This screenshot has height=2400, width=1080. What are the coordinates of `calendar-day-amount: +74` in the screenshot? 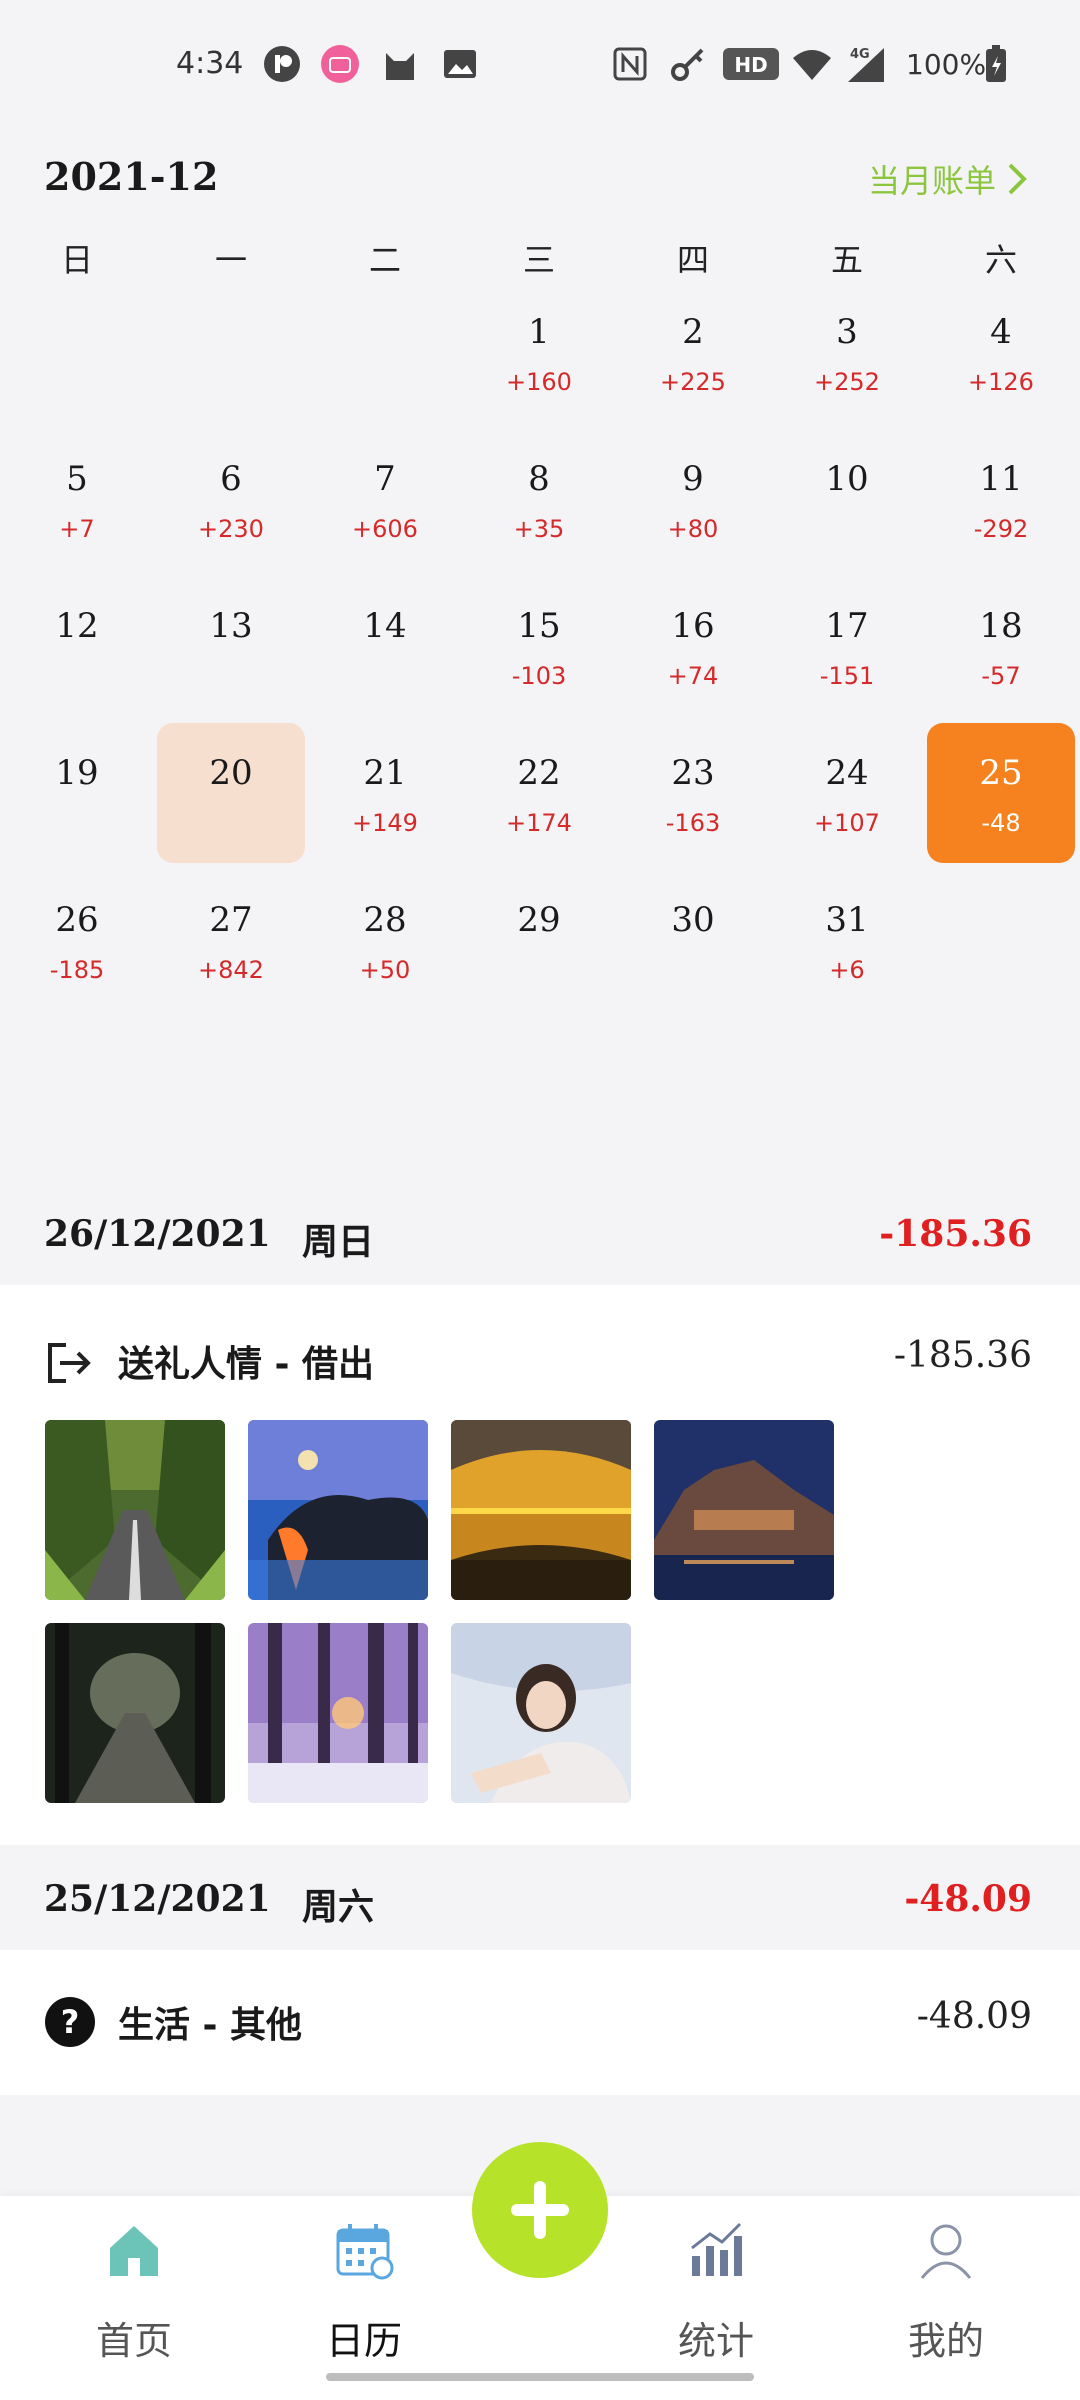 It's located at (693, 676).